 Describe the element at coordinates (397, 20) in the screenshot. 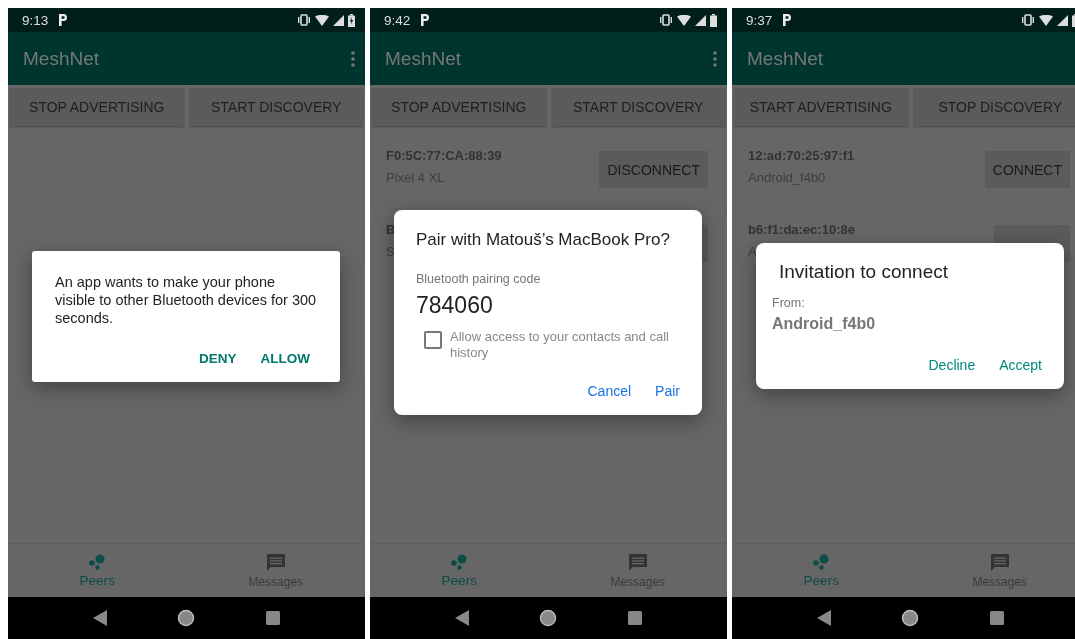

I see `status-time: 9:42` at that location.